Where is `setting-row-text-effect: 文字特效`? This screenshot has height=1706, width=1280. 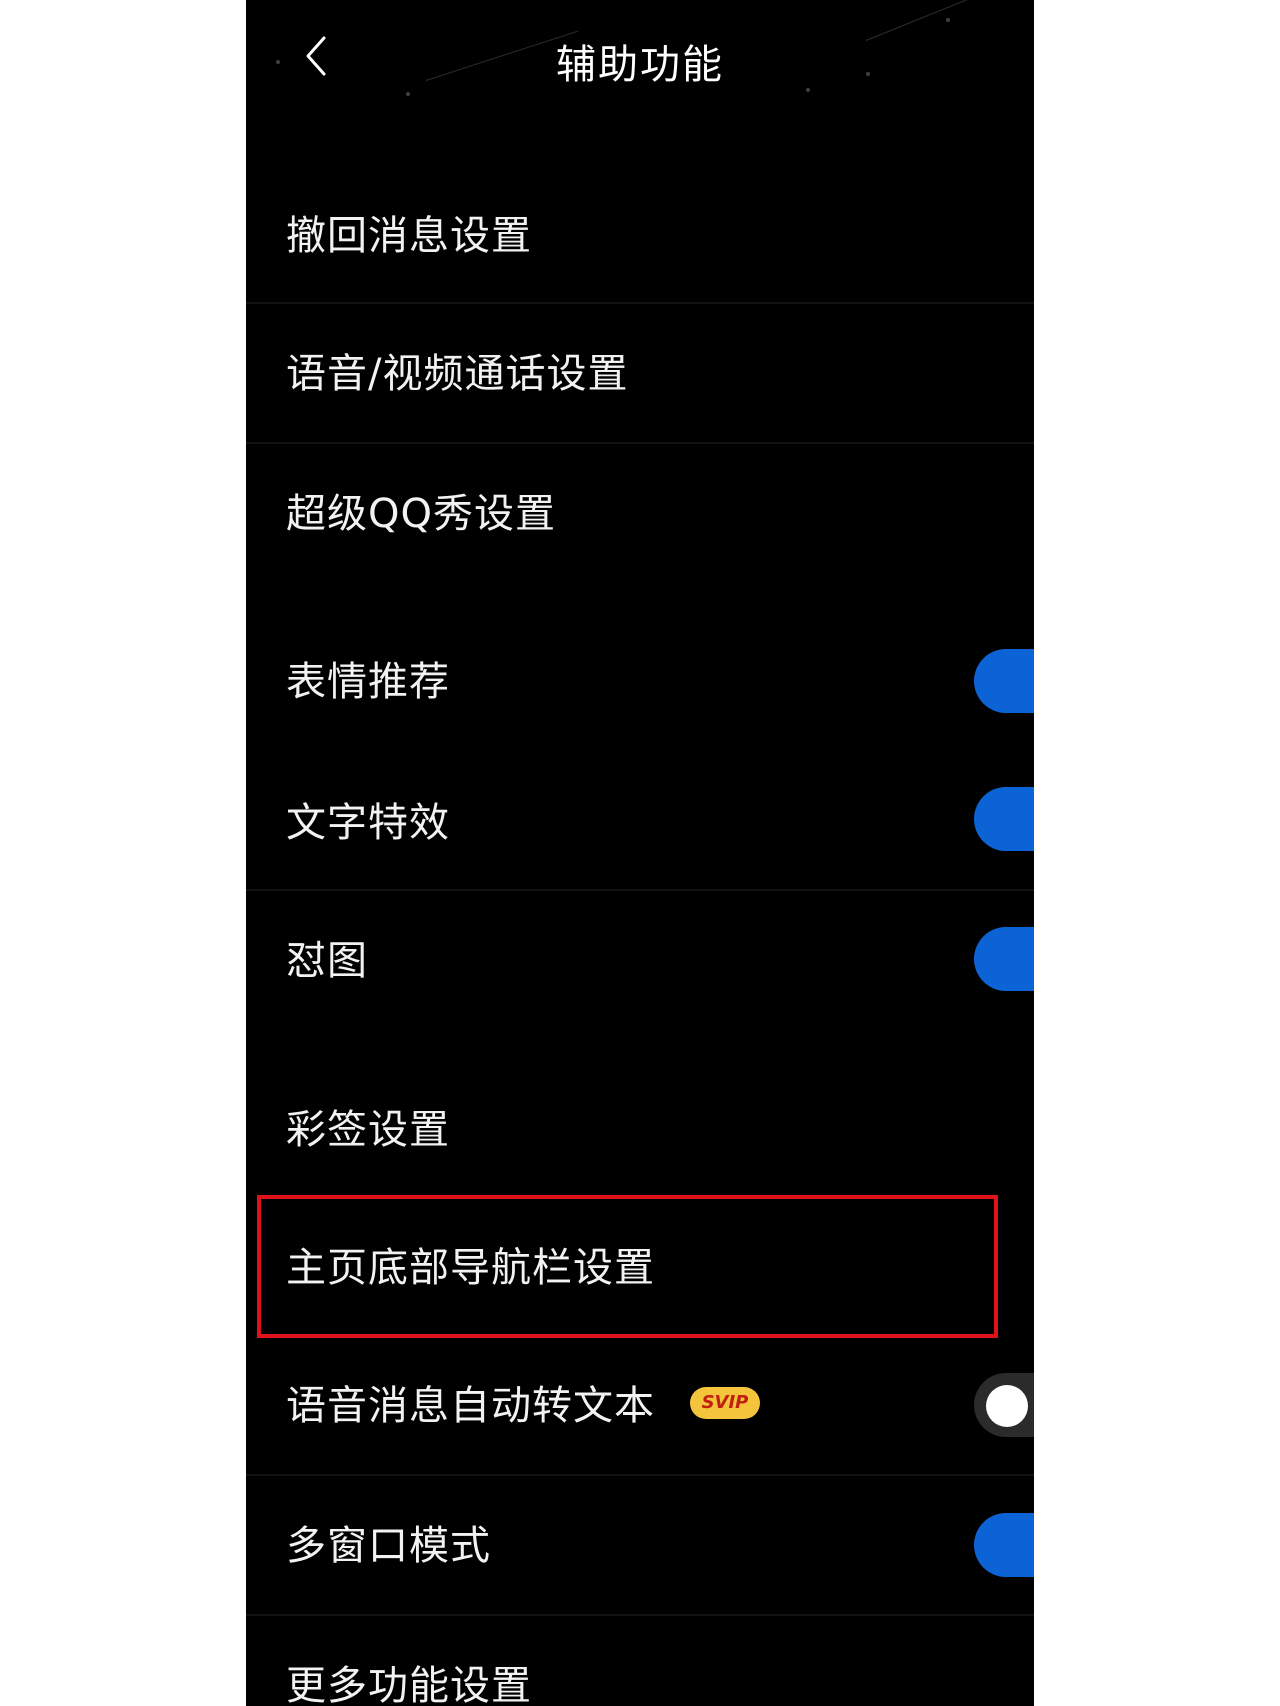 setting-row-text-effect: 文字特效 is located at coordinates (640, 823).